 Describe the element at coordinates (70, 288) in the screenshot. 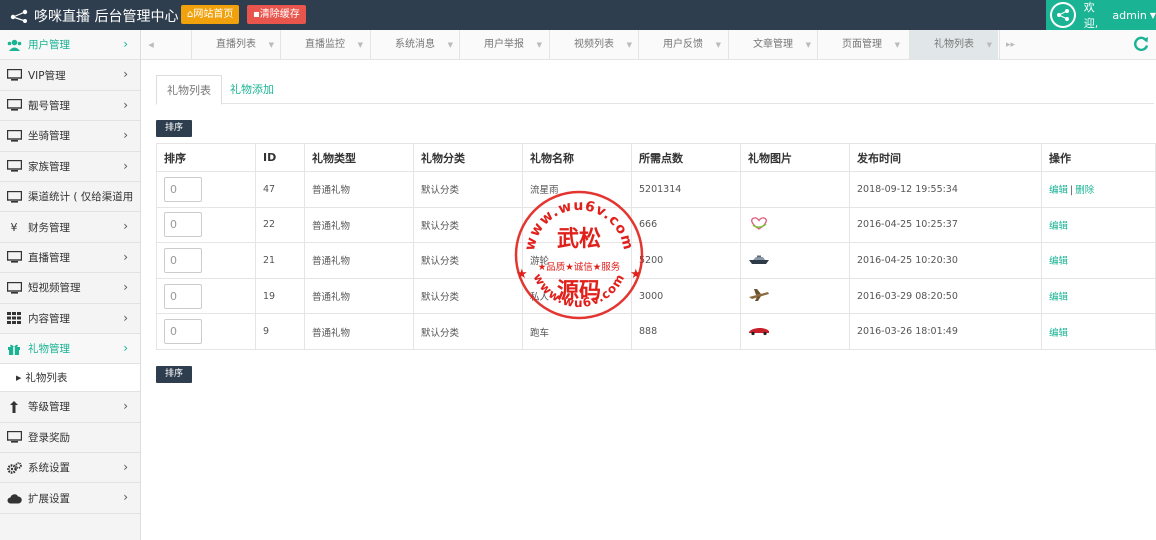

I see `sidebar-item-short-video: 短视频管理 ›` at that location.